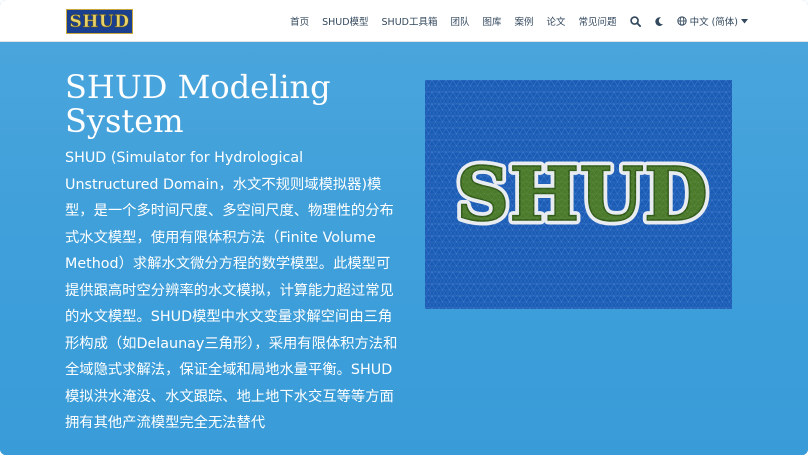 The image size is (808, 455). What do you see at coordinates (492, 21) in the screenshot?
I see `nav-item-gallery: 图库` at bounding box center [492, 21].